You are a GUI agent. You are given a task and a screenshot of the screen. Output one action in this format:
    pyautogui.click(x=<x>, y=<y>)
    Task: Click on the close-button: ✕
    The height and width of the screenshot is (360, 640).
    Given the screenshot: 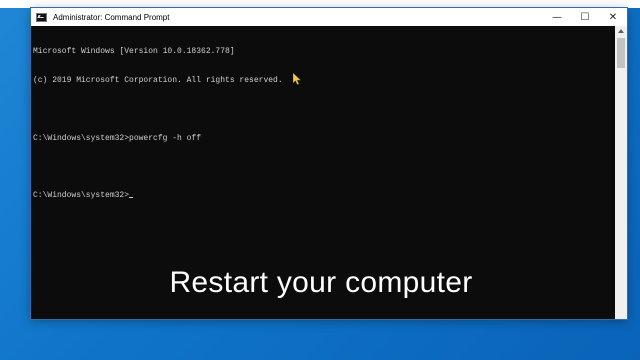 What is the action you would take?
    pyautogui.click(x=613, y=17)
    